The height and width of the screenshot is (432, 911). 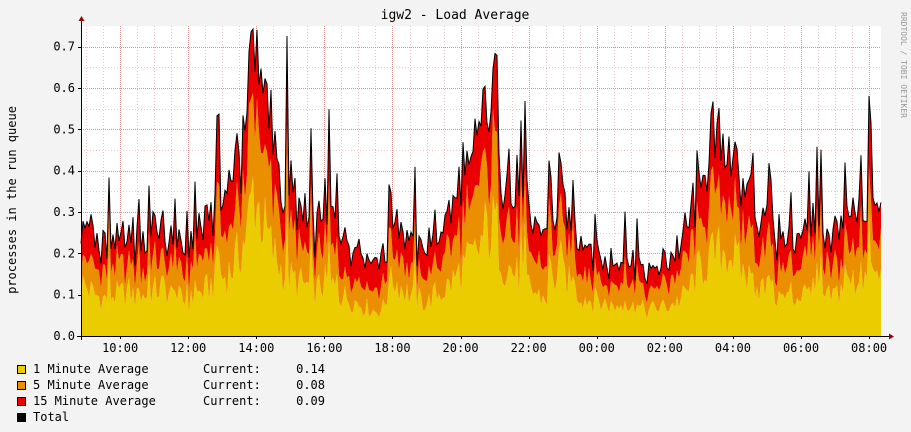 What do you see at coordinates (64, 253) in the screenshot?
I see `y-tick-label: 0.2` at bounding box center [64, 253].